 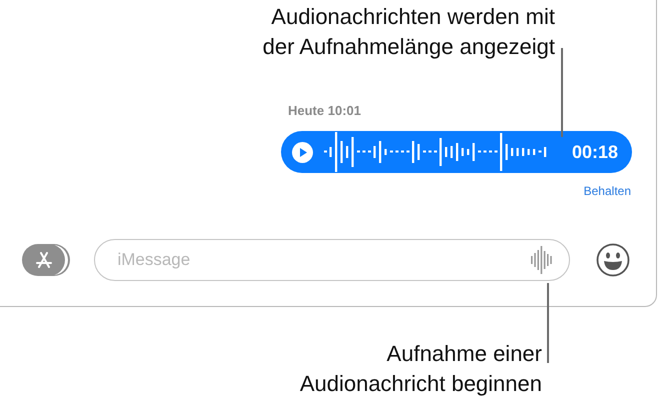 What do you see at coordinates (408, 32) in the screenshot?
I see `callout-text: Audionachrichten werden mit der Aufnahmelänge angezeigt` at bounding box center [408, 32].